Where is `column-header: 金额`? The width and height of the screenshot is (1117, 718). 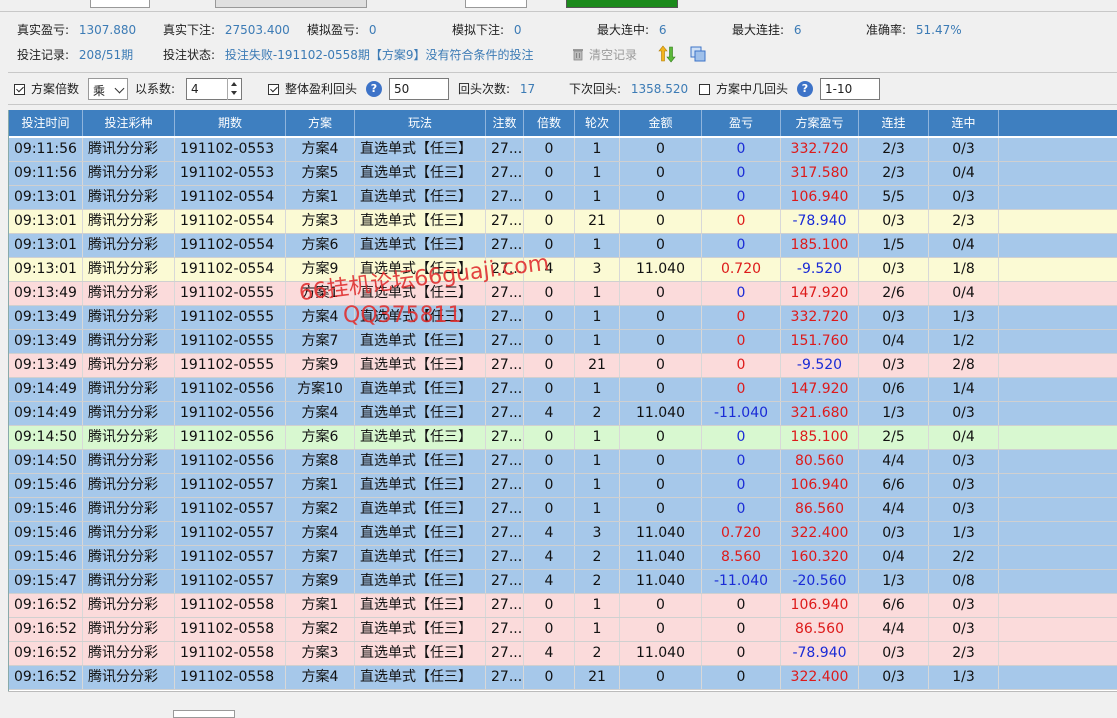 column-header: 金额 is located at coordinates (661, 123).